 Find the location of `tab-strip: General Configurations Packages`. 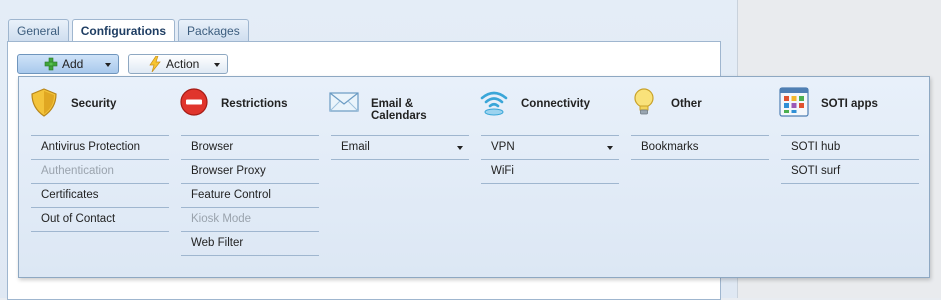

tab-strip: General Configurations Packages is located at coordinates (128, 30).